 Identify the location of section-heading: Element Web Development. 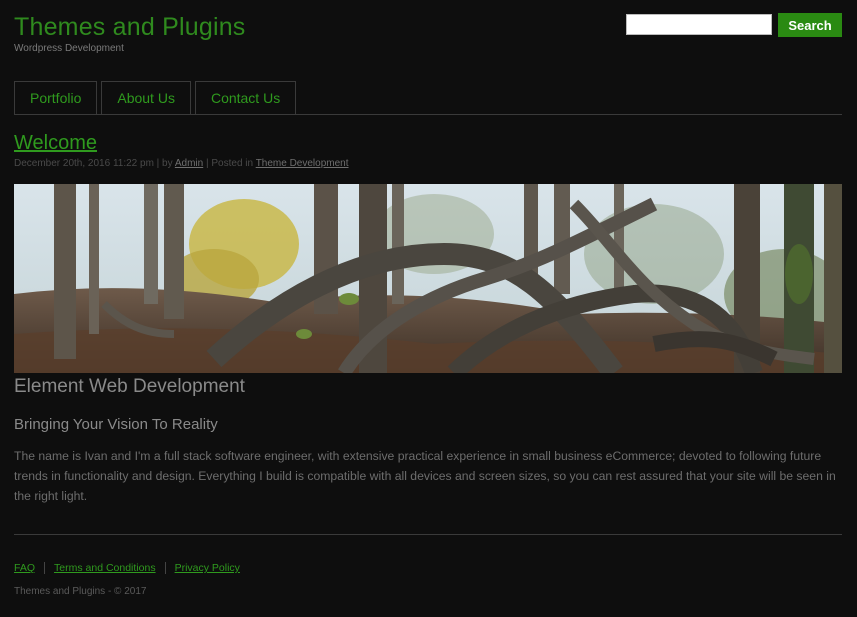
(129, 386).